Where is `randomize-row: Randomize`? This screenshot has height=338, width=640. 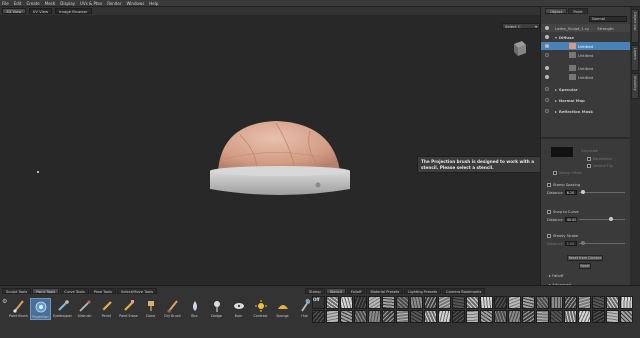
randomize-row: Randomize is located at coordinates (599, 159).